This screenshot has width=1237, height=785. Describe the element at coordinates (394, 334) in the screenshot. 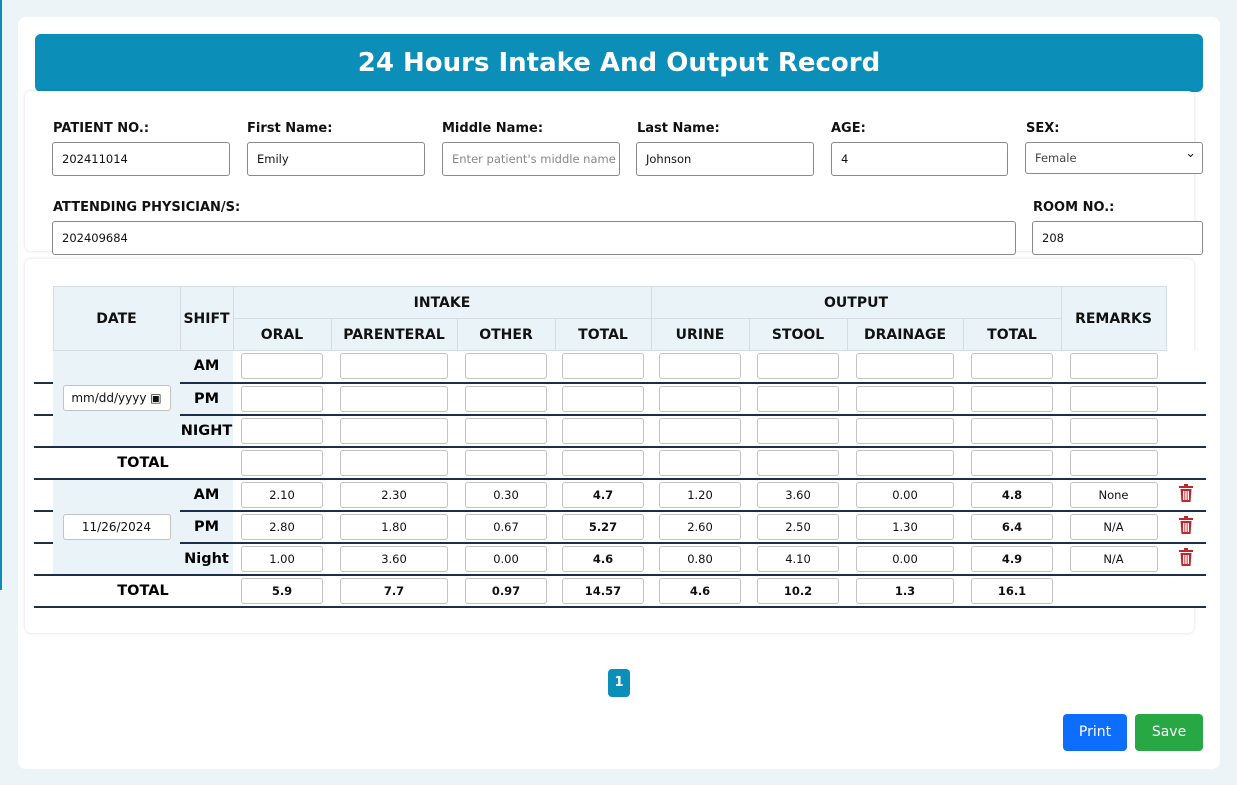

I see `header-parenteral: PARENTERAL` at that location.